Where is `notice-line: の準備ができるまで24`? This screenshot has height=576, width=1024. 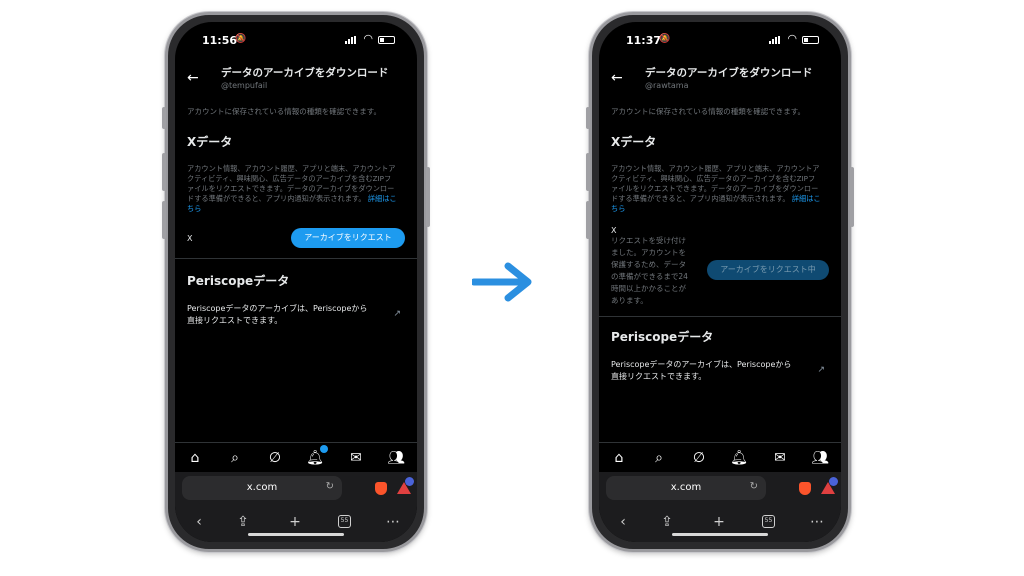 notice-line: の準備ができるまで24 is located at coordinates (649, 276).